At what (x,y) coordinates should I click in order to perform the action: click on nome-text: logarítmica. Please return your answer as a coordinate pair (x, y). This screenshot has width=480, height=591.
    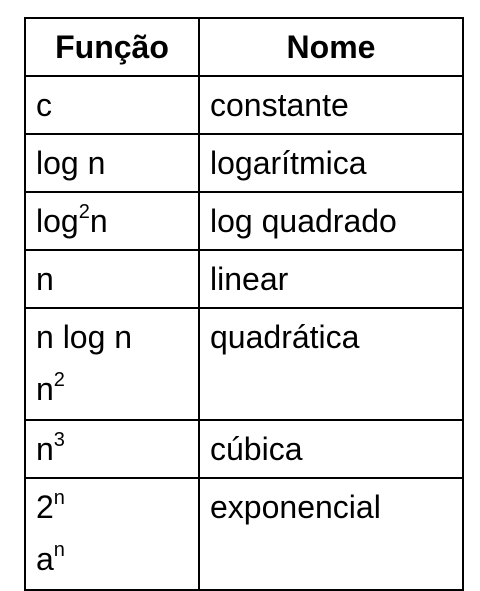
    Looking at the image, I should click on (288, 163).